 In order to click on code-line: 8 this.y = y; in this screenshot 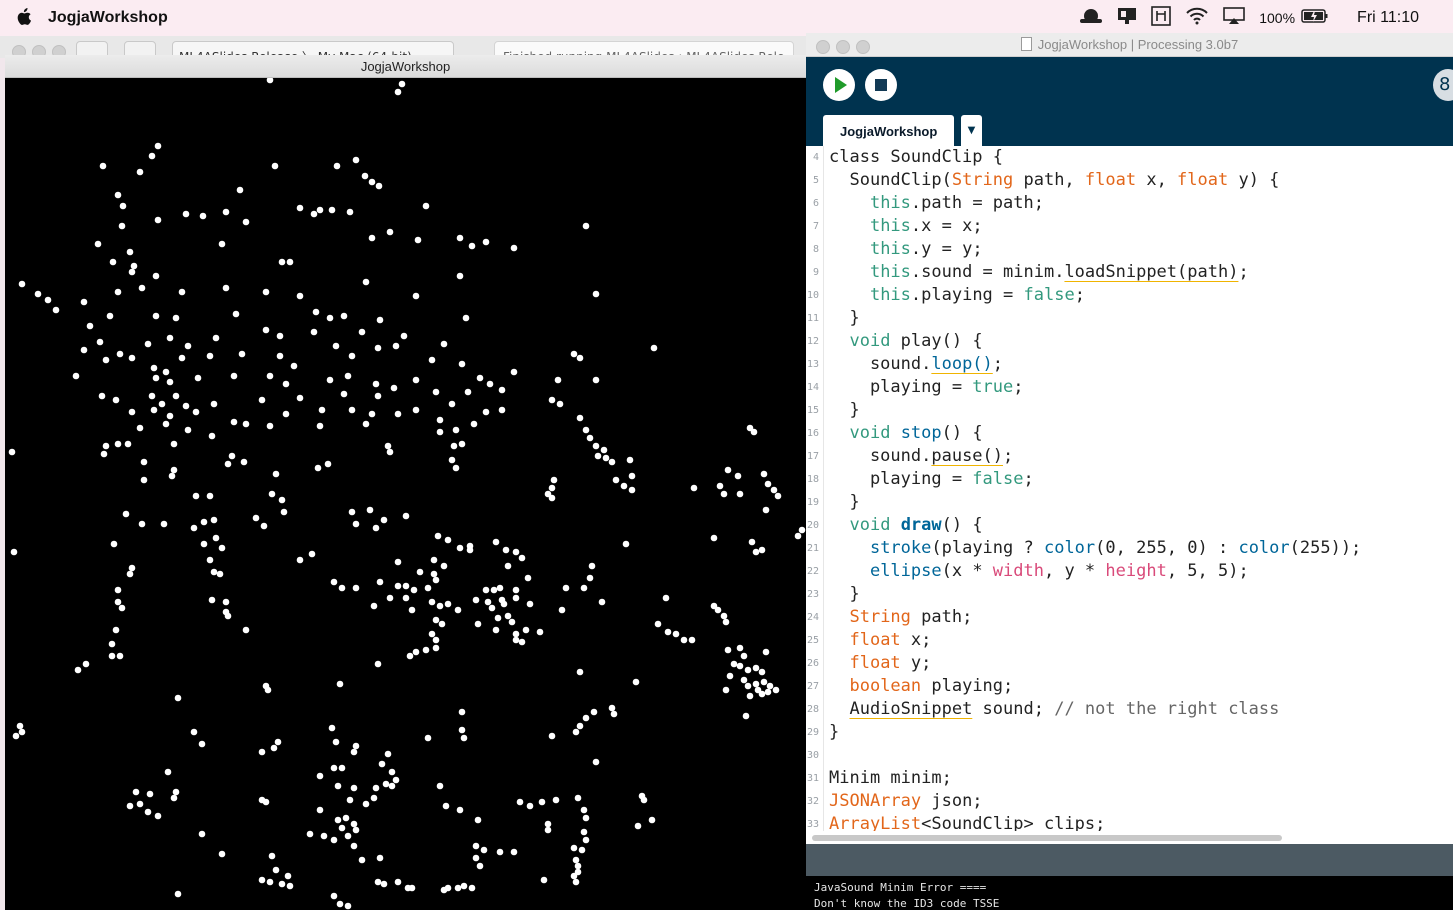, I will do `click(1129, 249)`.